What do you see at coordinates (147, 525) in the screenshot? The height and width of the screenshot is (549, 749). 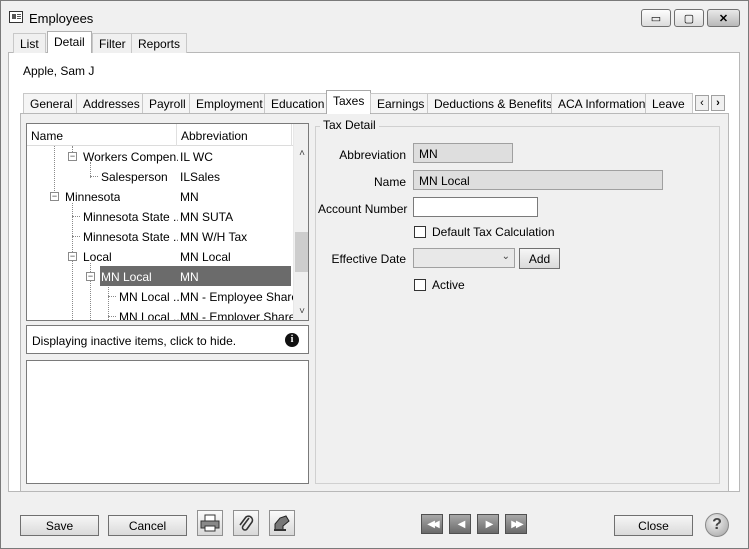 I see `cancel-button: Cancel` at bounding box center [147, 525].